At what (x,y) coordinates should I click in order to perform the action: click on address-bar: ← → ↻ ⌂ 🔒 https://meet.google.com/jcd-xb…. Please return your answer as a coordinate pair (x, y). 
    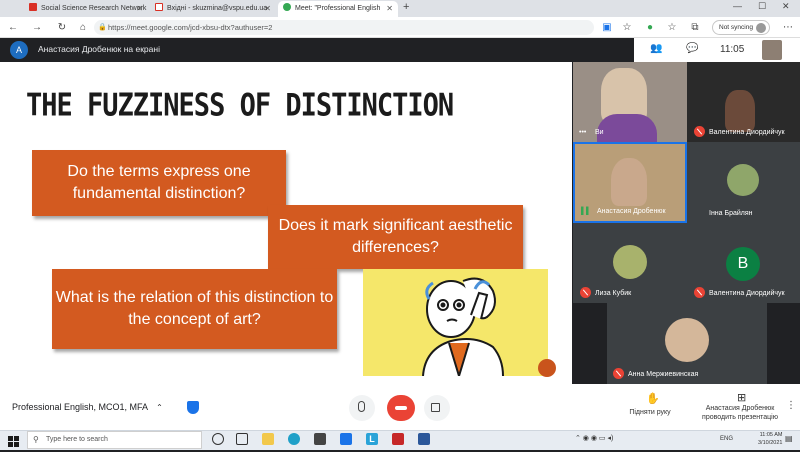
    Looking at the image, I should click on (400, 27).